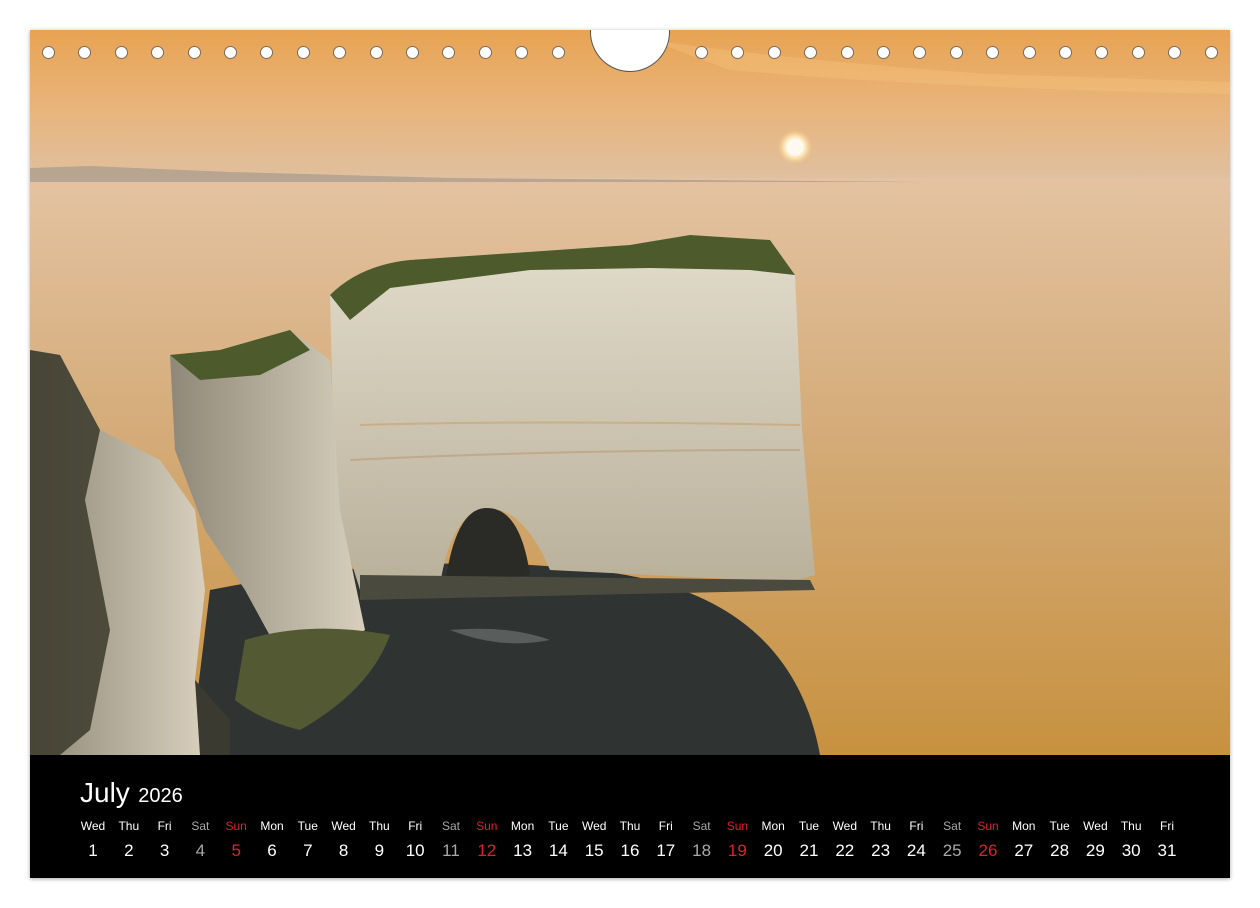 This screenshot has height=908, width=1260. Describe the element at coordinates (881, 840) in the screenshot. I see `day-cell: Thu 23` at that location.